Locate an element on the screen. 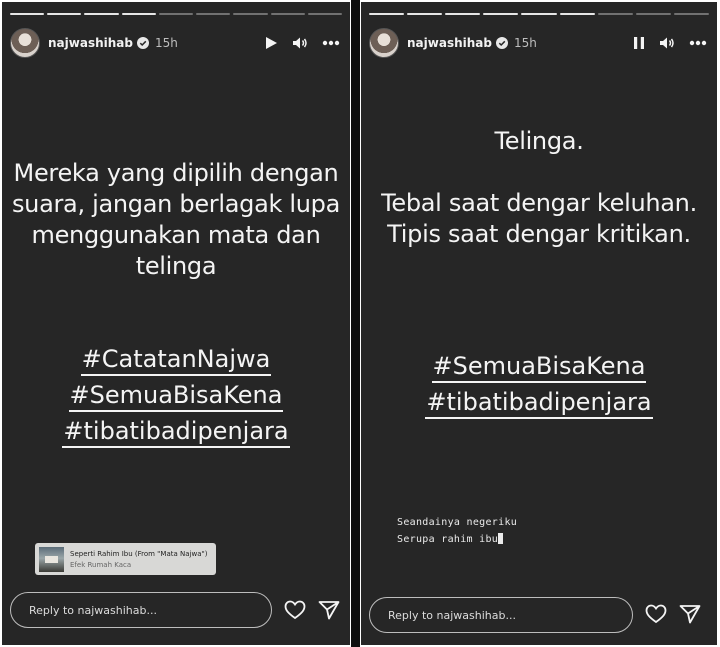 The height and width of the screenshot is (647, 720). play-icon is located at coordinates (271, 43).